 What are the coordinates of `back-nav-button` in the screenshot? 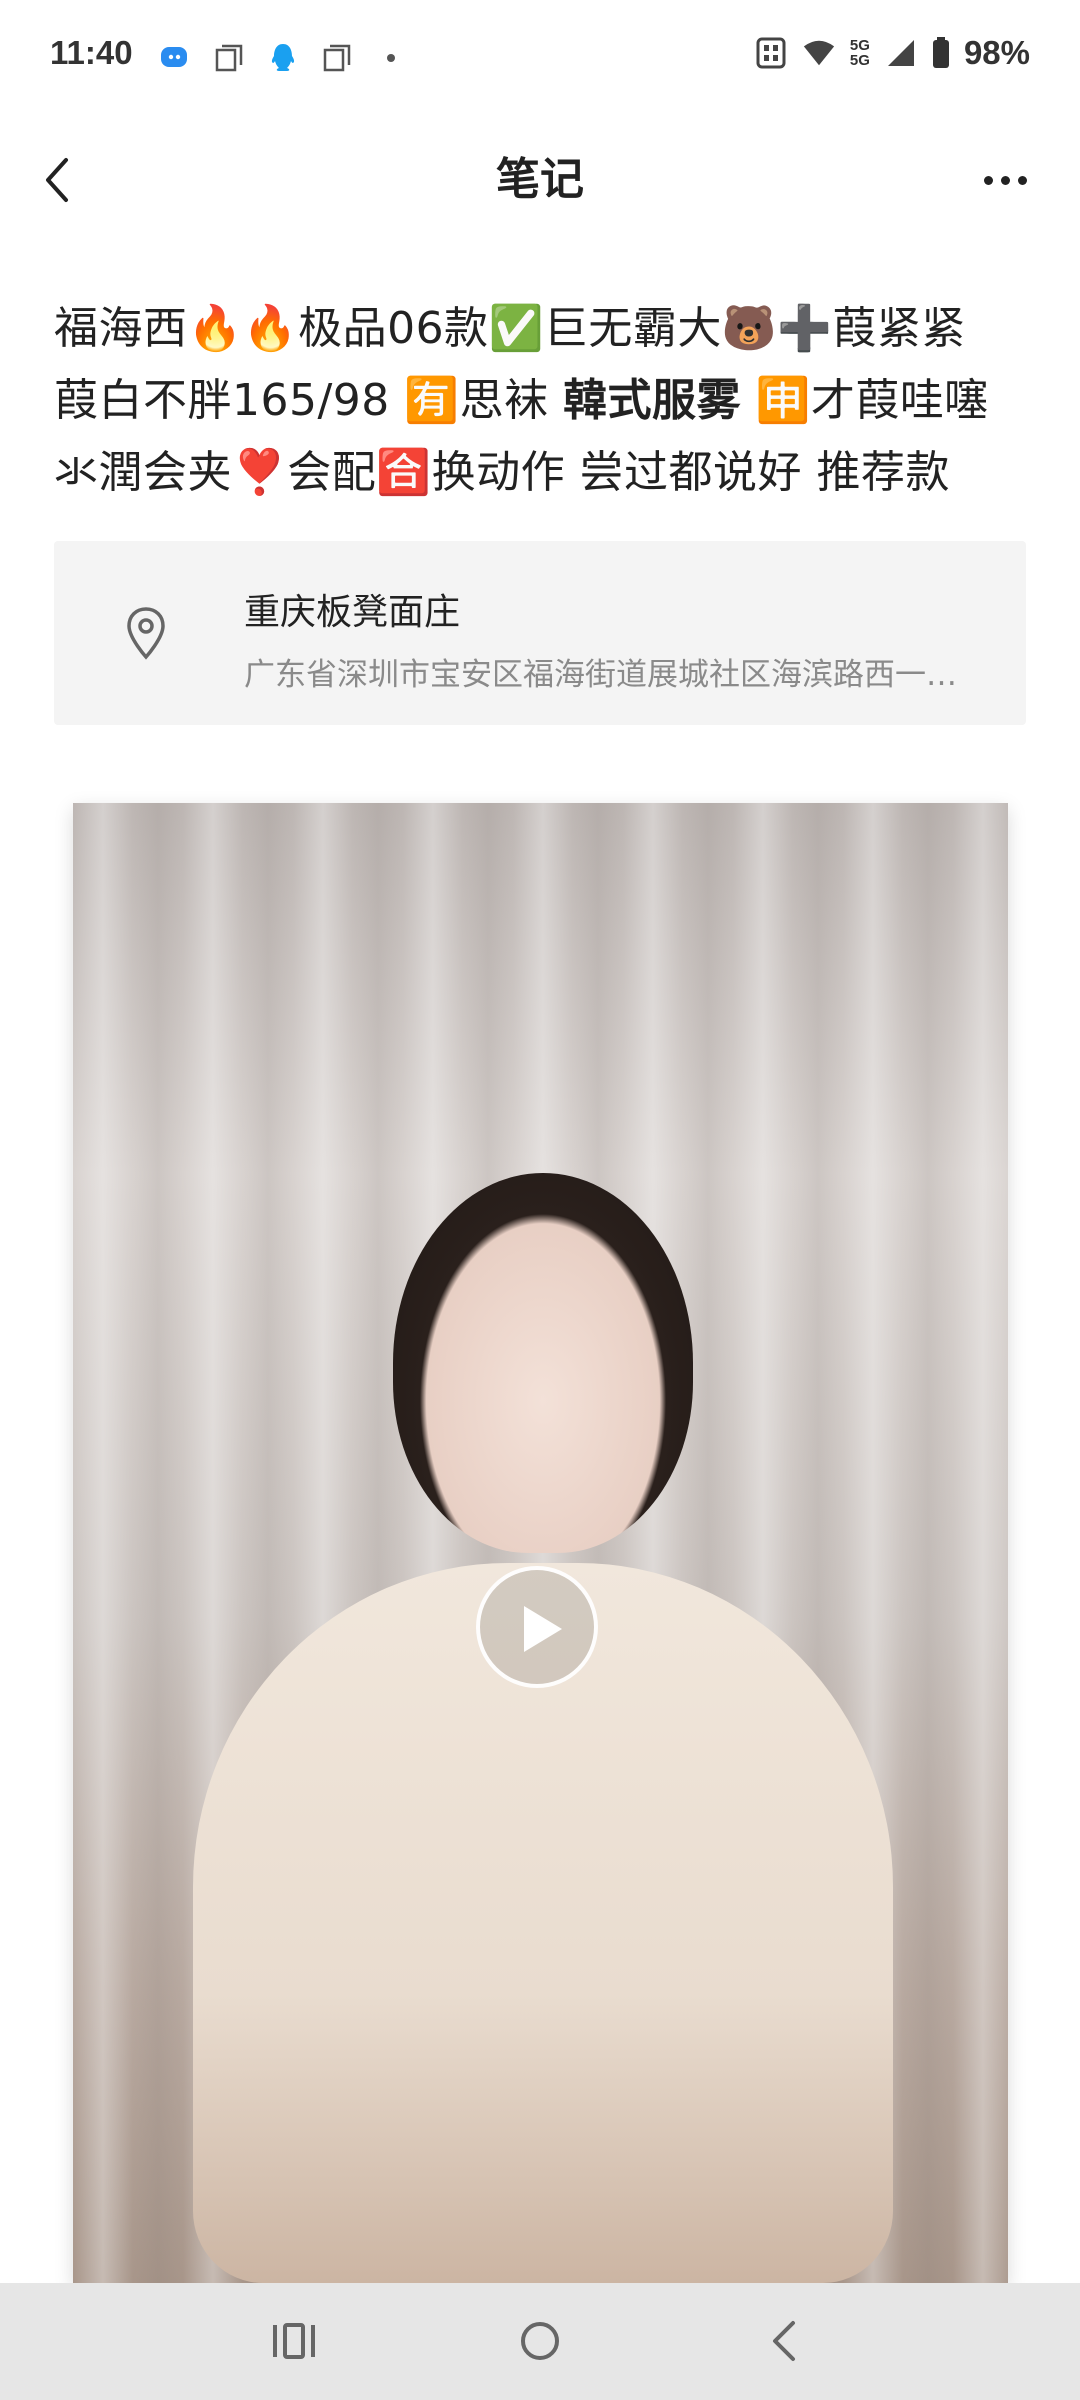 It's located at (785, 2341).